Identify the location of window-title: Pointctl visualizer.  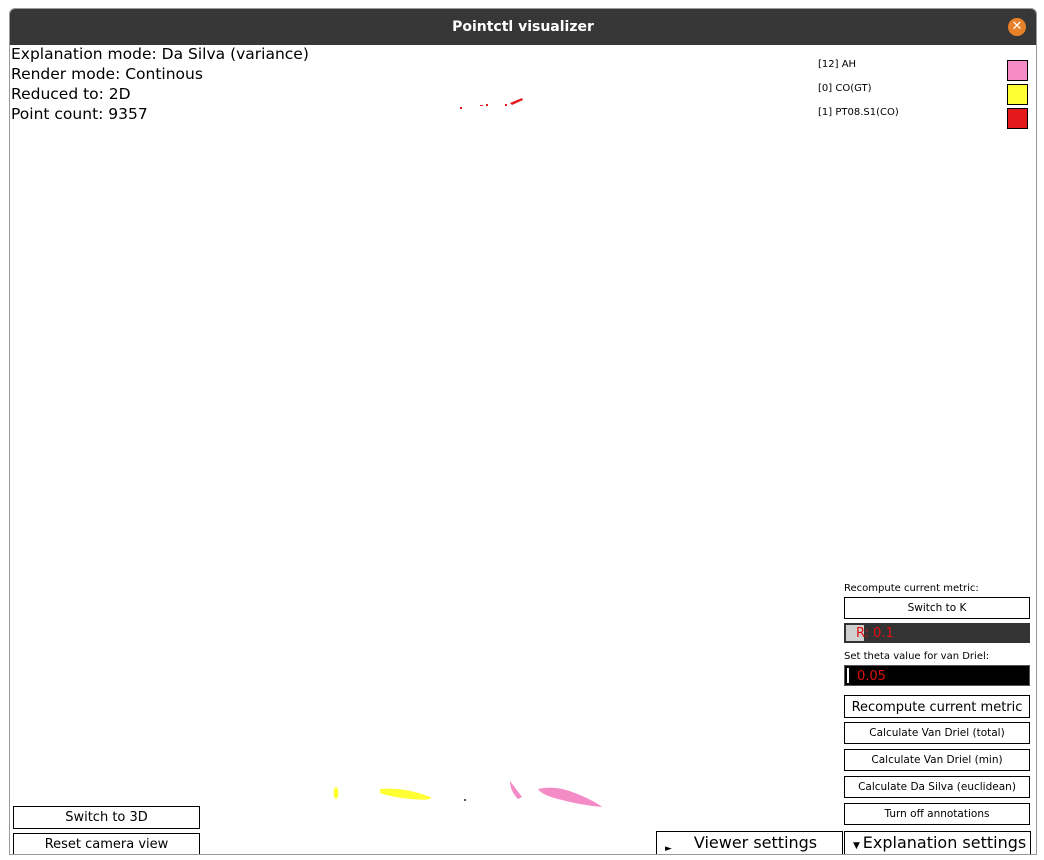
(523, 27).